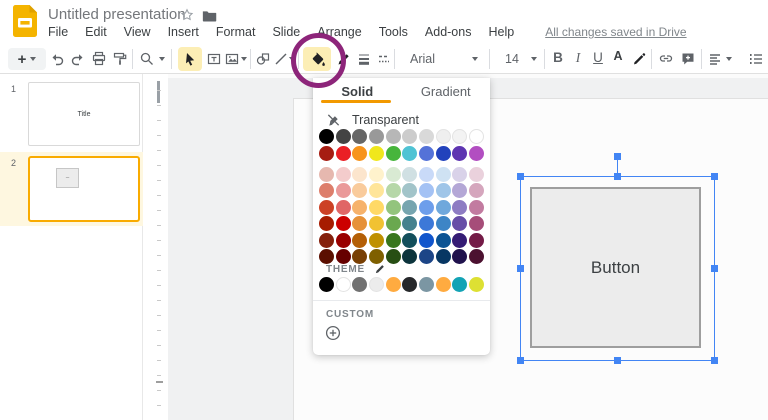 This screenshot has width=768, height=420. Describe the element at coordinates (446, 90) in the screenshot. I see `tab-gradient: Gradient` at that location.